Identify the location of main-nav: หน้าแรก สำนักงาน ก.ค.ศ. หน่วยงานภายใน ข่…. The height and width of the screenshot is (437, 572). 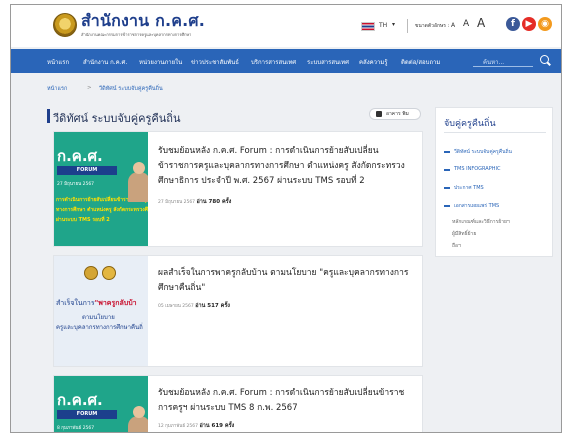
(286, 61).